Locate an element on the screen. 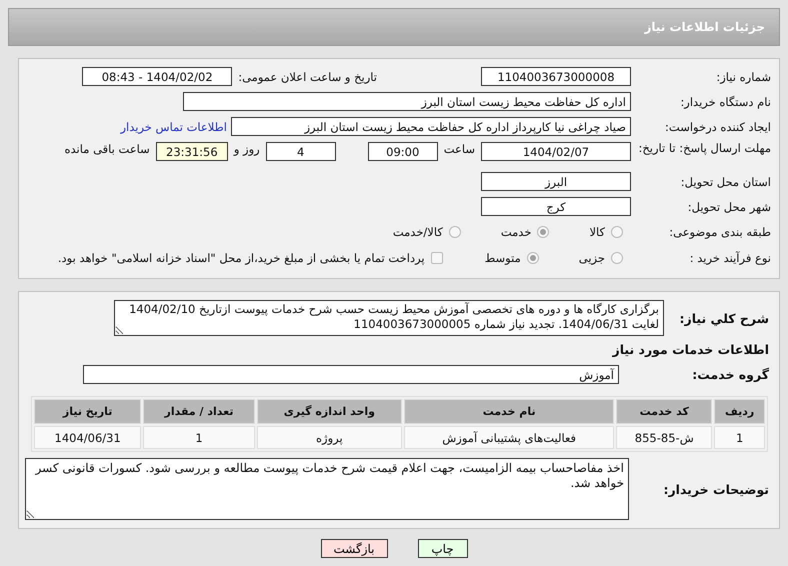 The image size is (788, 566). payment-label: پرداخت تمام یا بخشی از مبلغ خرید،از محل "اسناد خزانه اسلامی" خواهد بود. is located at coordinates (241, 258).